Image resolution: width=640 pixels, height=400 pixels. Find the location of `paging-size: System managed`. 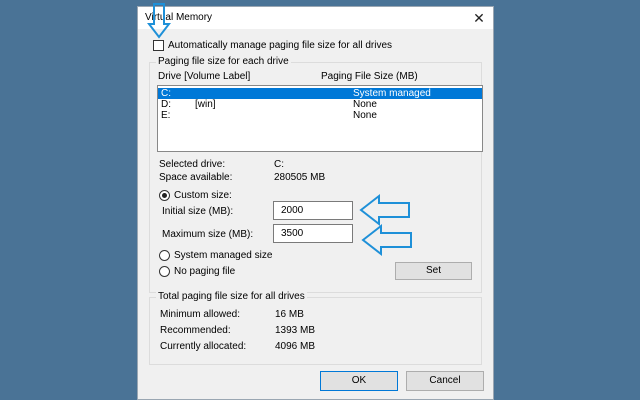

paging-size: System managed is located at coordinates (392, 93).